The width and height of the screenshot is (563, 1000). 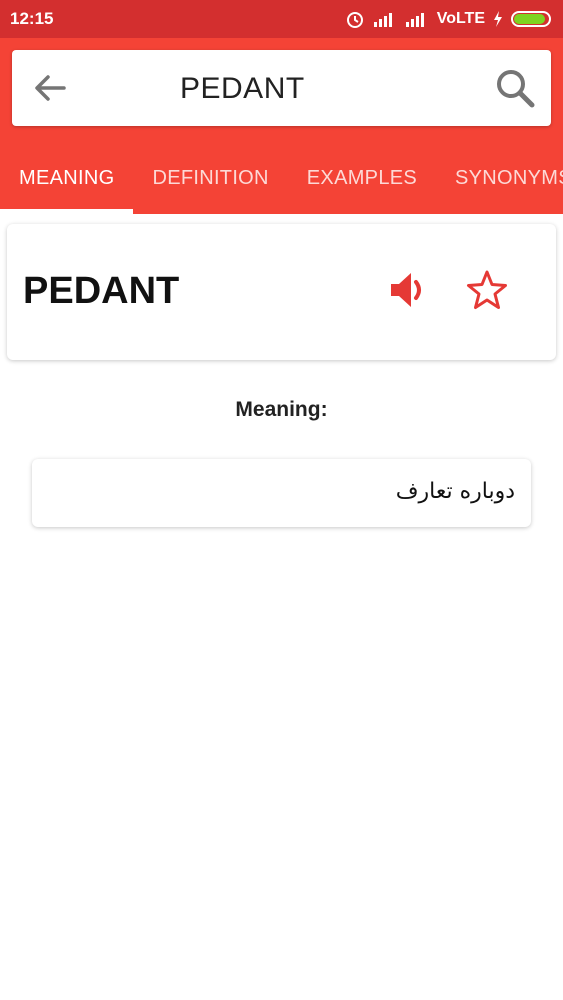 I want to click on search-icon, so click(x=515, y=88).